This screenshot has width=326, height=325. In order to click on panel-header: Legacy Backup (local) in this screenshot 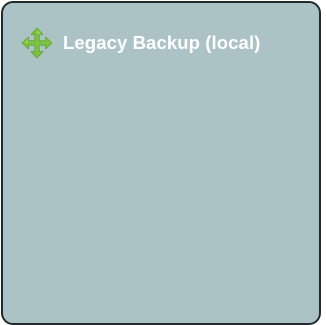, I will do `click(140, 43)`.